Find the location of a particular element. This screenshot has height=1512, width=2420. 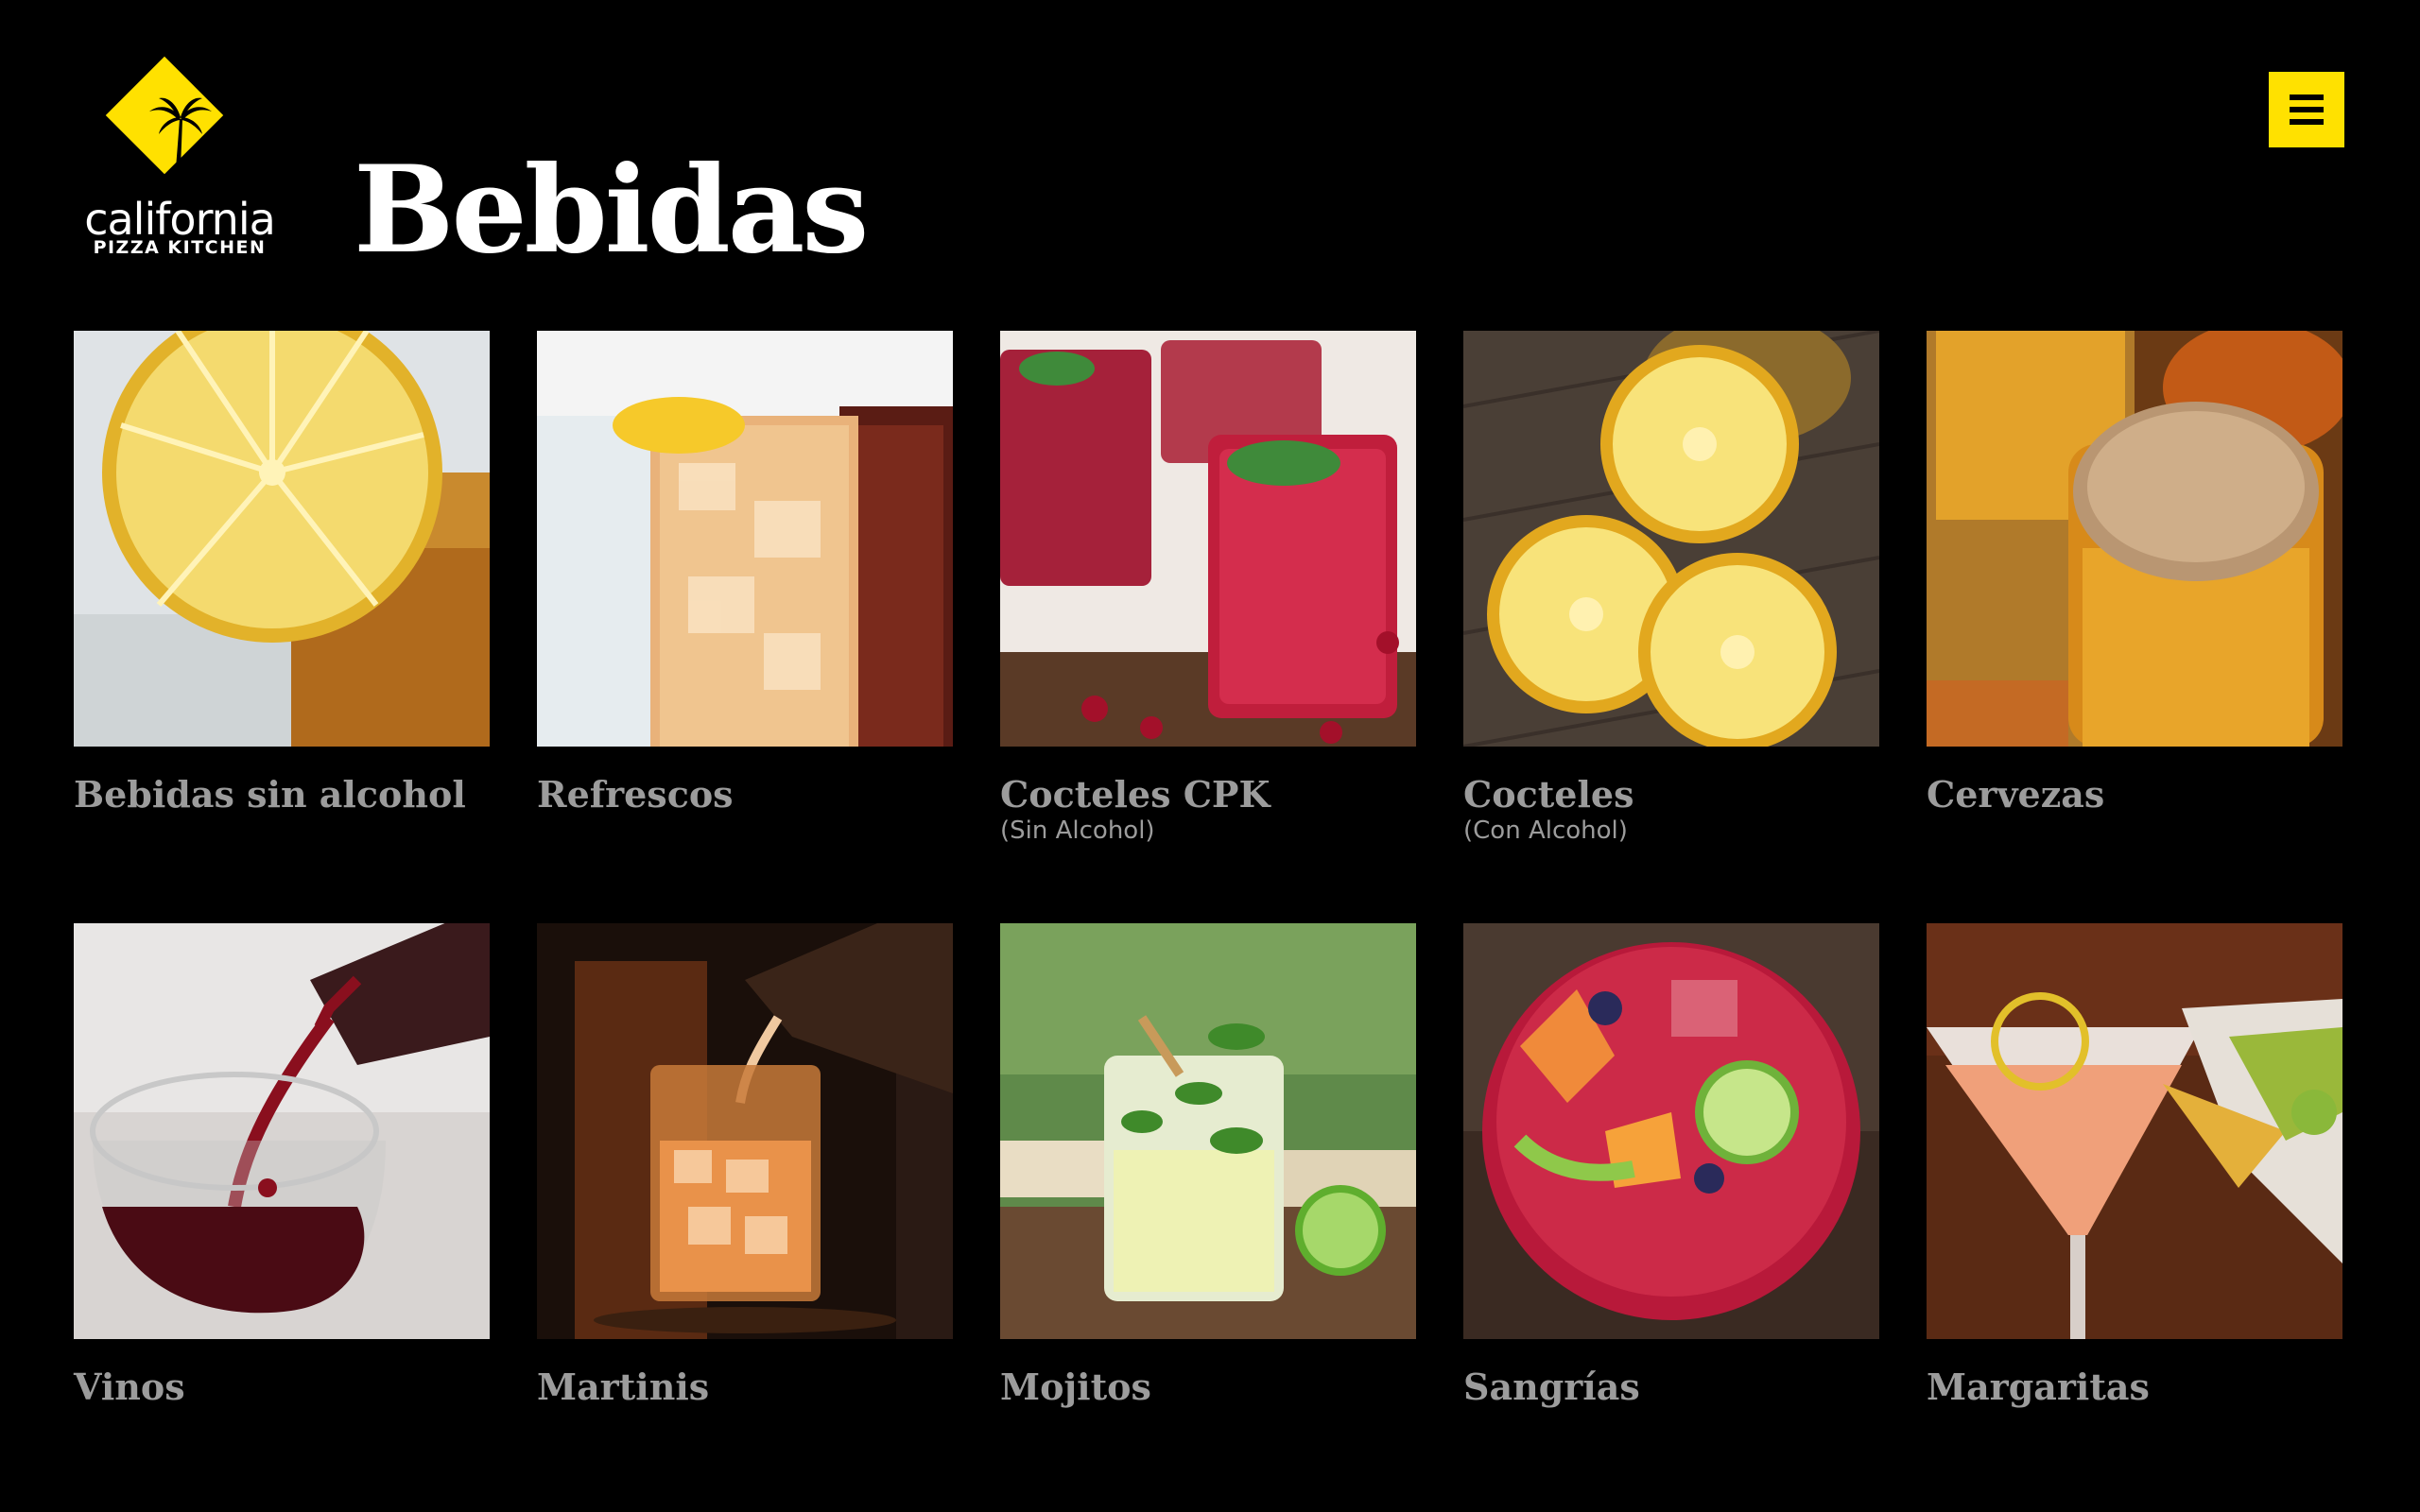

category-tile-martinis: Martinis is located at coordinates (745, 1166).